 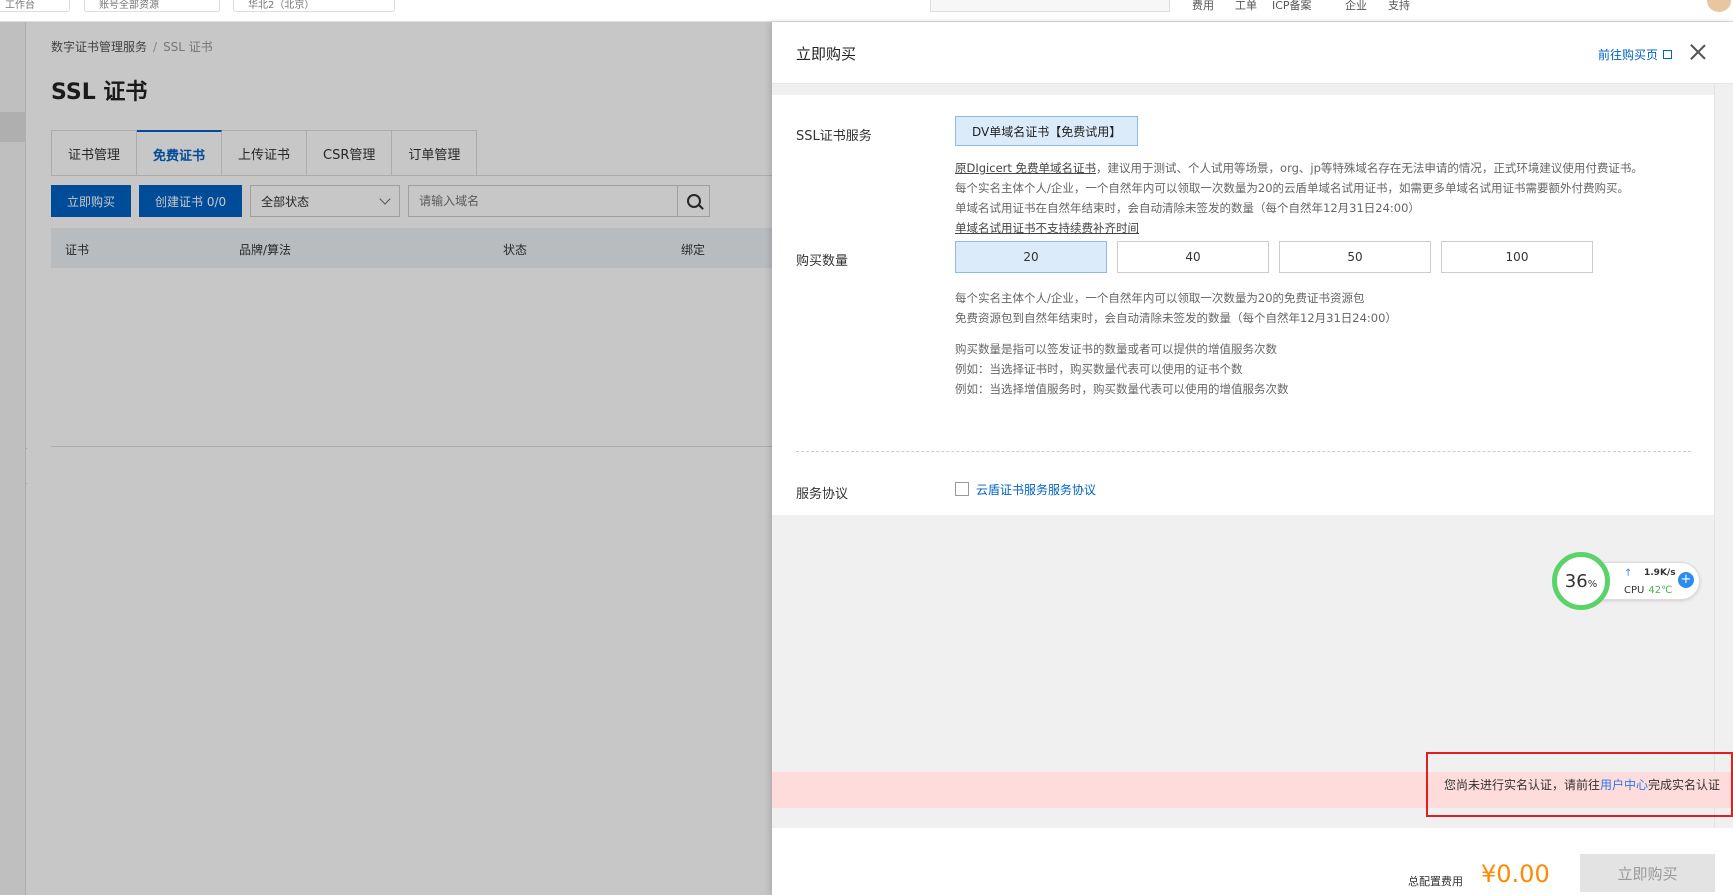 I want to click on network-speed: 1.9K/s, so click(x=1660, y=573).